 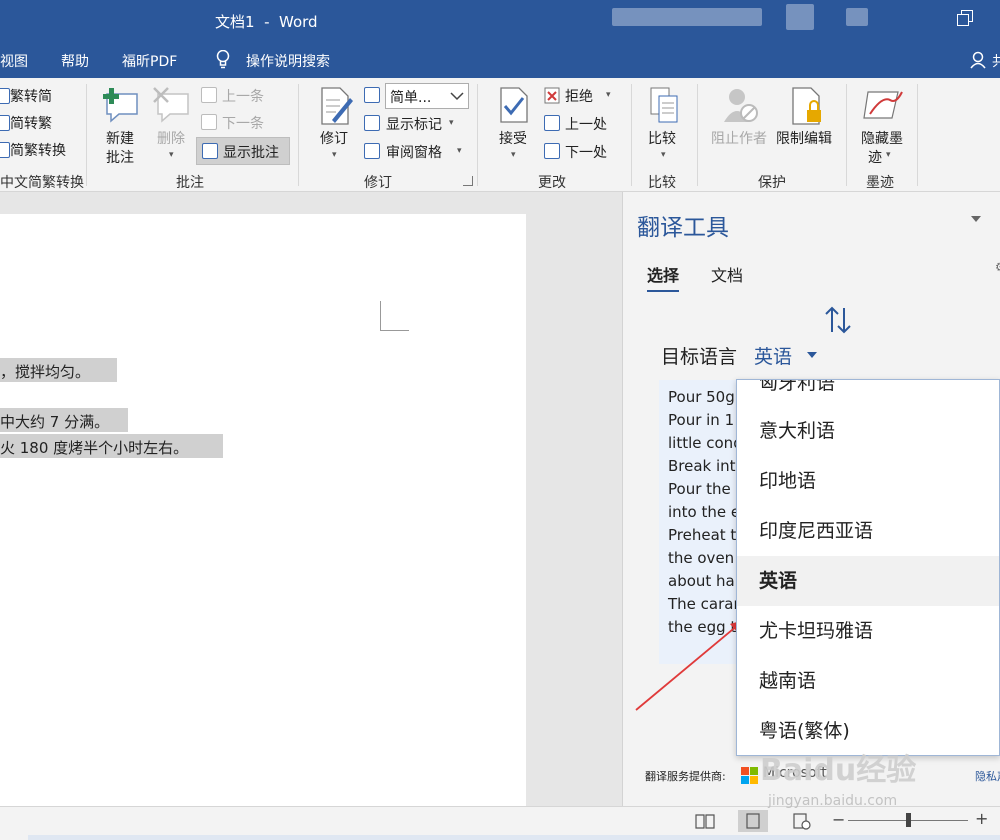 I want to click on chinese-conversion-icon, so click(x=5, y=150).